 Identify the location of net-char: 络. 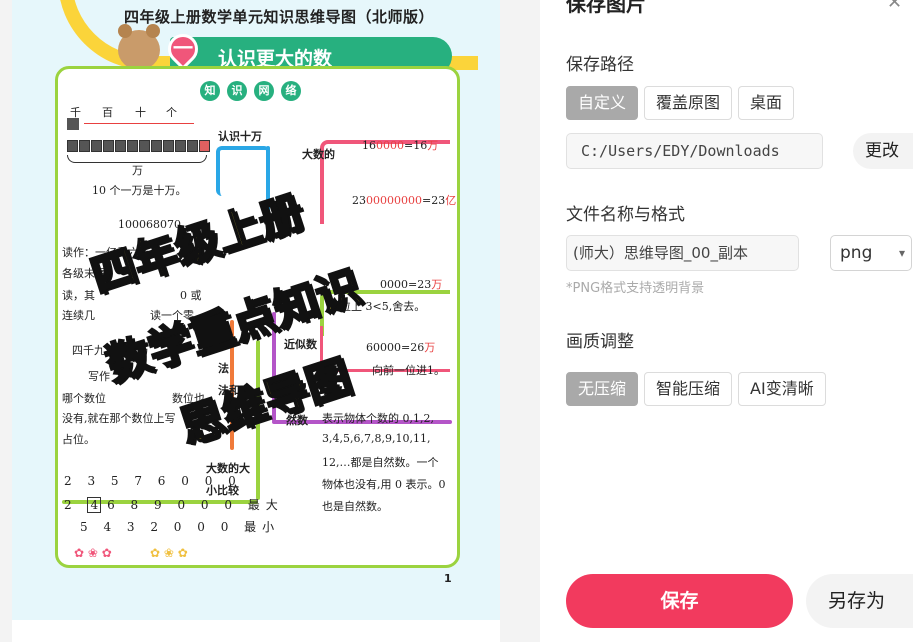
(291, 91).